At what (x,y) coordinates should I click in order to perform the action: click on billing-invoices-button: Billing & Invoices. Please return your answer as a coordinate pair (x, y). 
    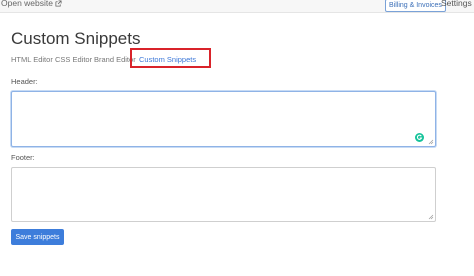
    Looking at the image, I should click on (415, 6).